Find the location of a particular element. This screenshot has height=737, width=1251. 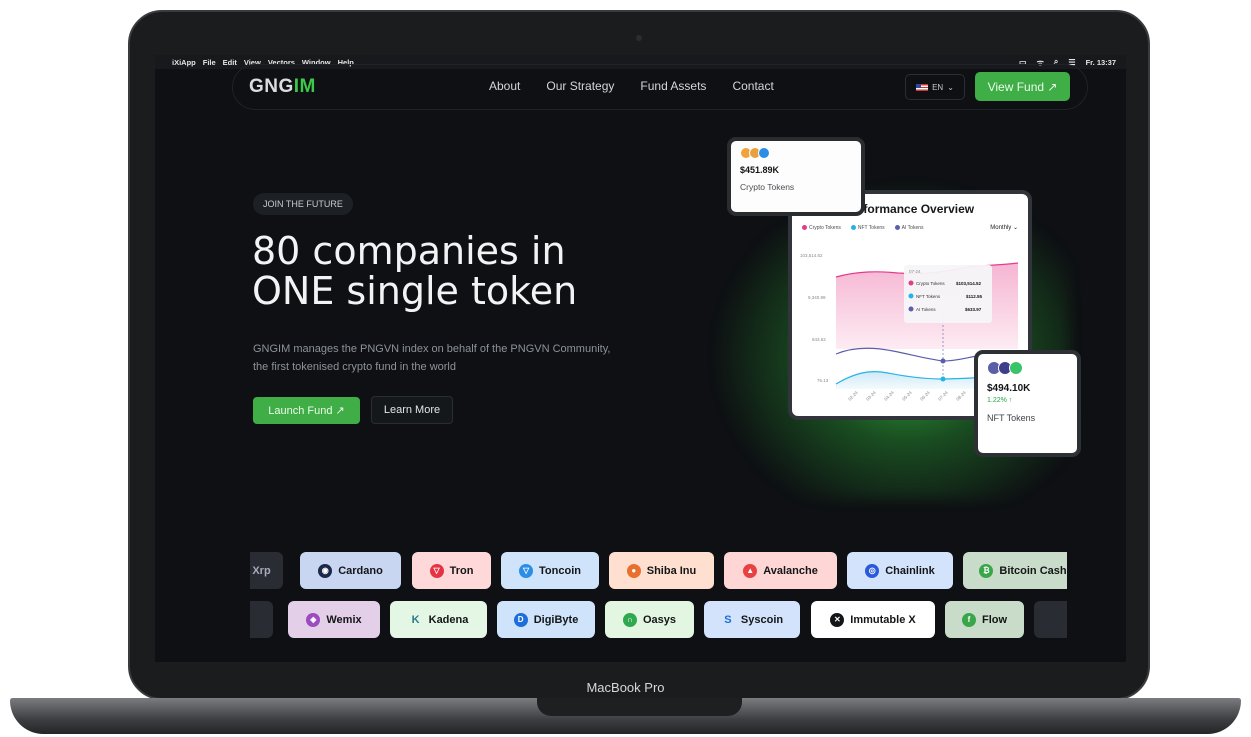

x-tick-6: 08-24 is located at coordinates (961, 396).